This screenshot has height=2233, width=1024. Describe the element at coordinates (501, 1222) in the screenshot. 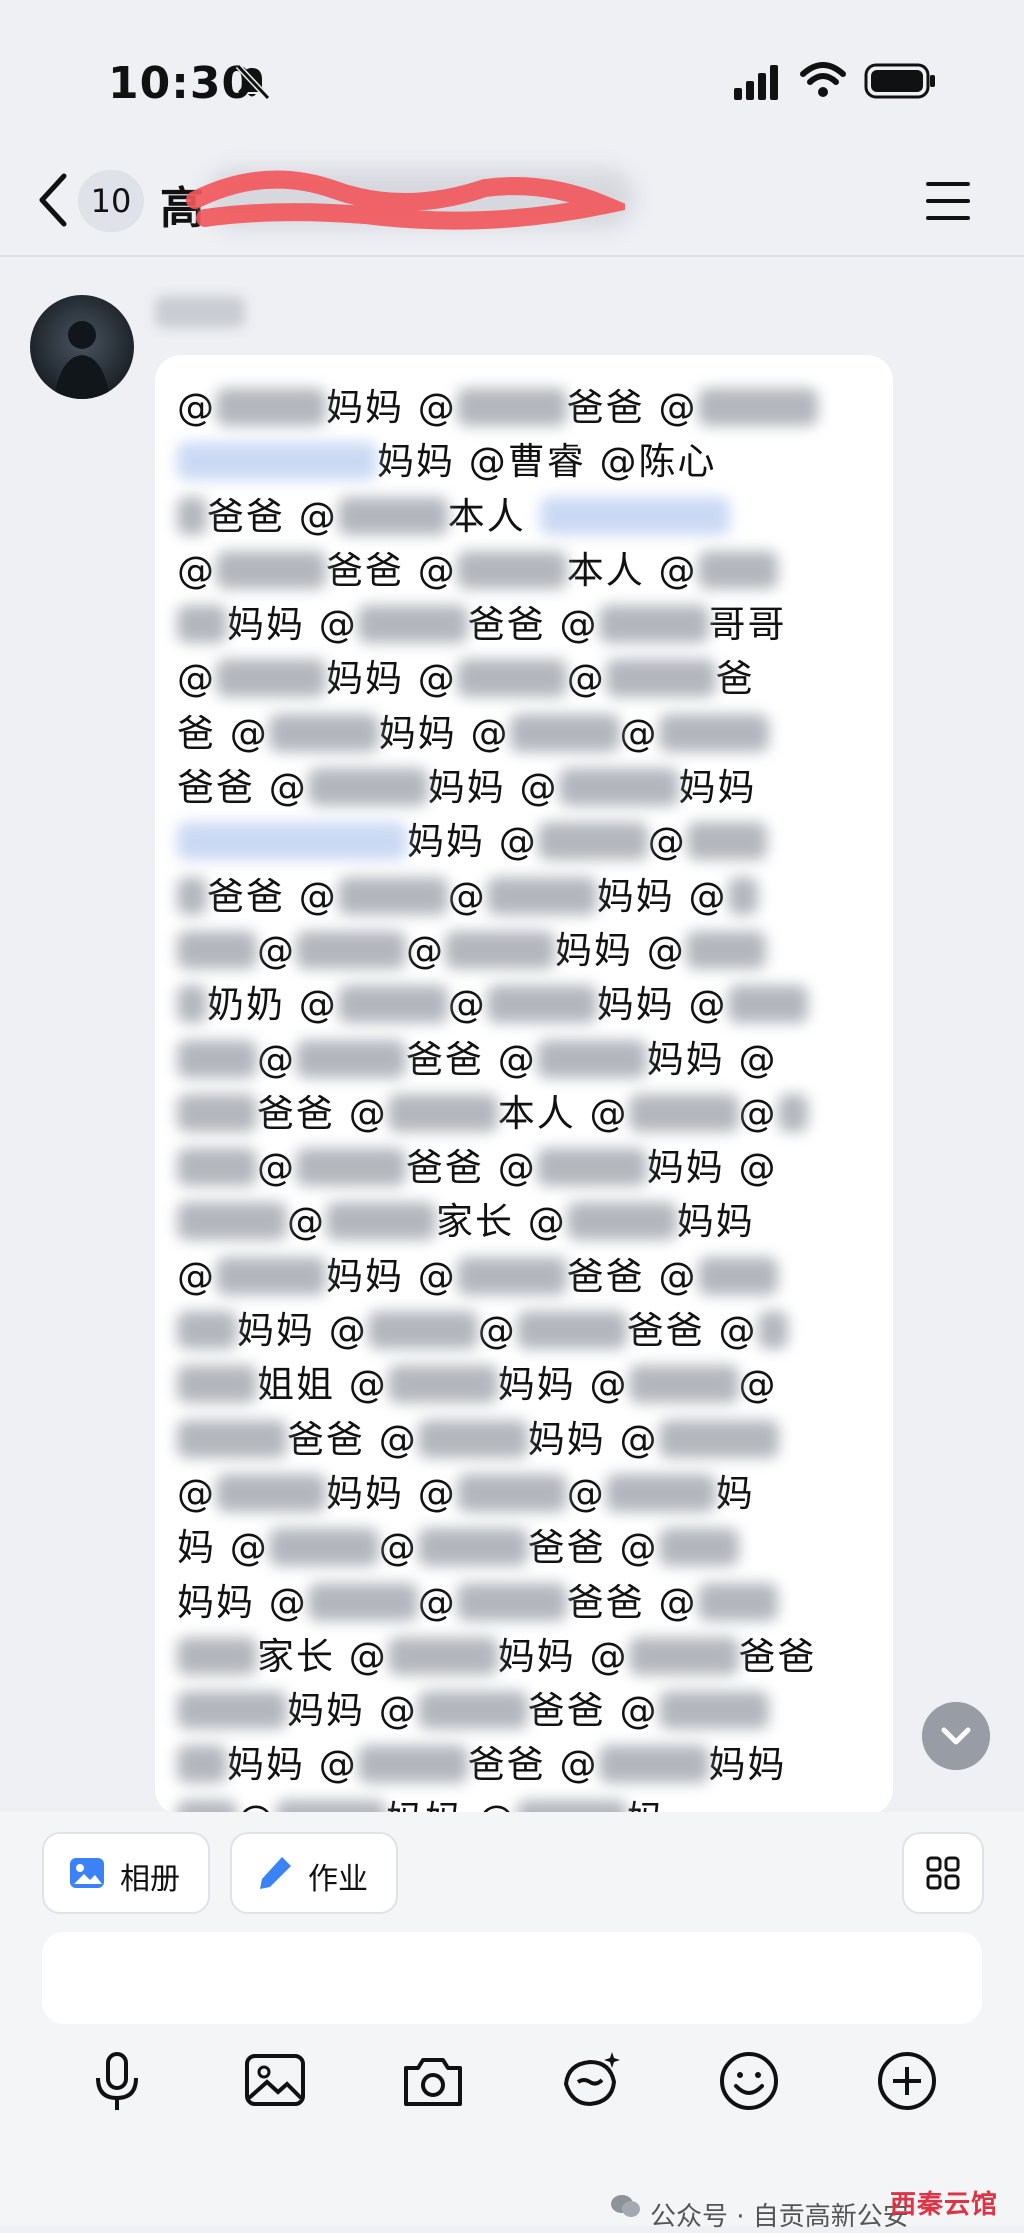

I see `message-text-segment: 家长 @` at that location.